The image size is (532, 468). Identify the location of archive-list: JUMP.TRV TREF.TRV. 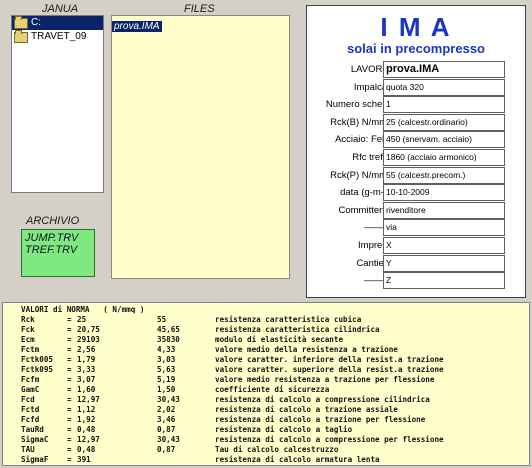
(58, 253).